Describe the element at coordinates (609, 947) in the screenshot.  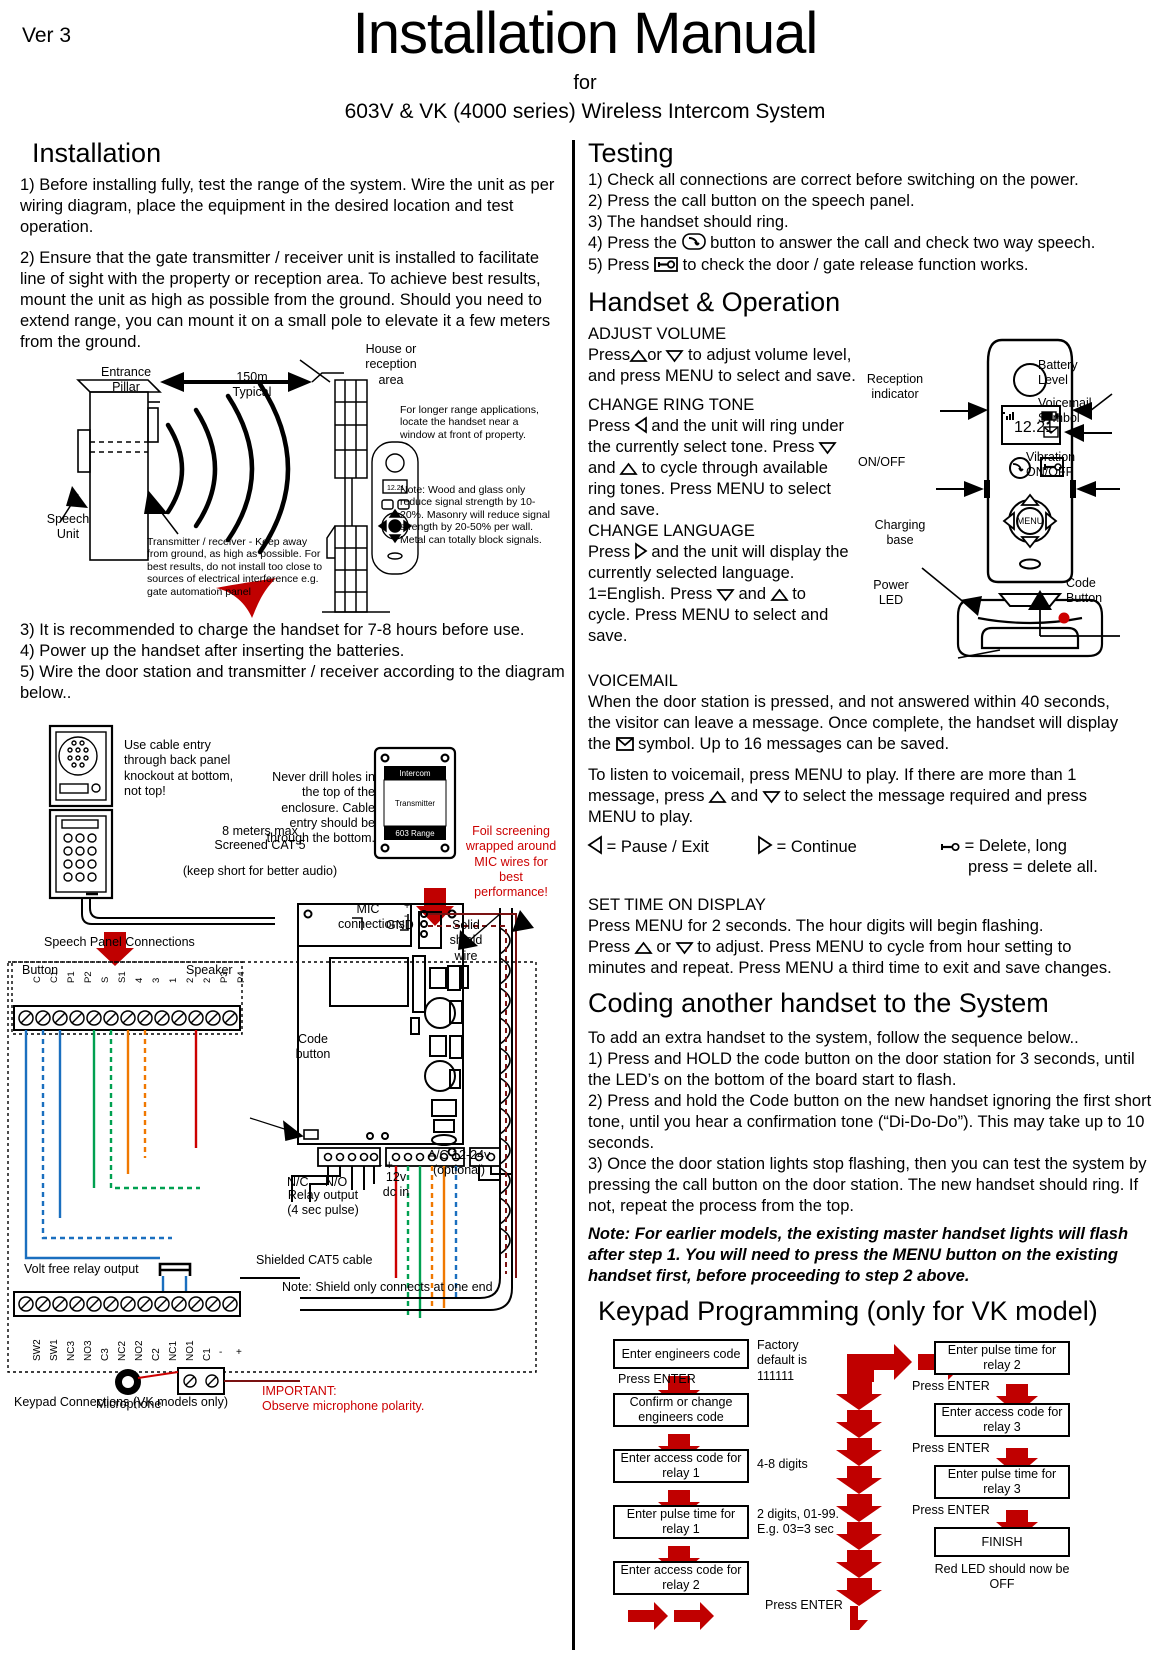
I see `set-time-l2a: Press` at that location.